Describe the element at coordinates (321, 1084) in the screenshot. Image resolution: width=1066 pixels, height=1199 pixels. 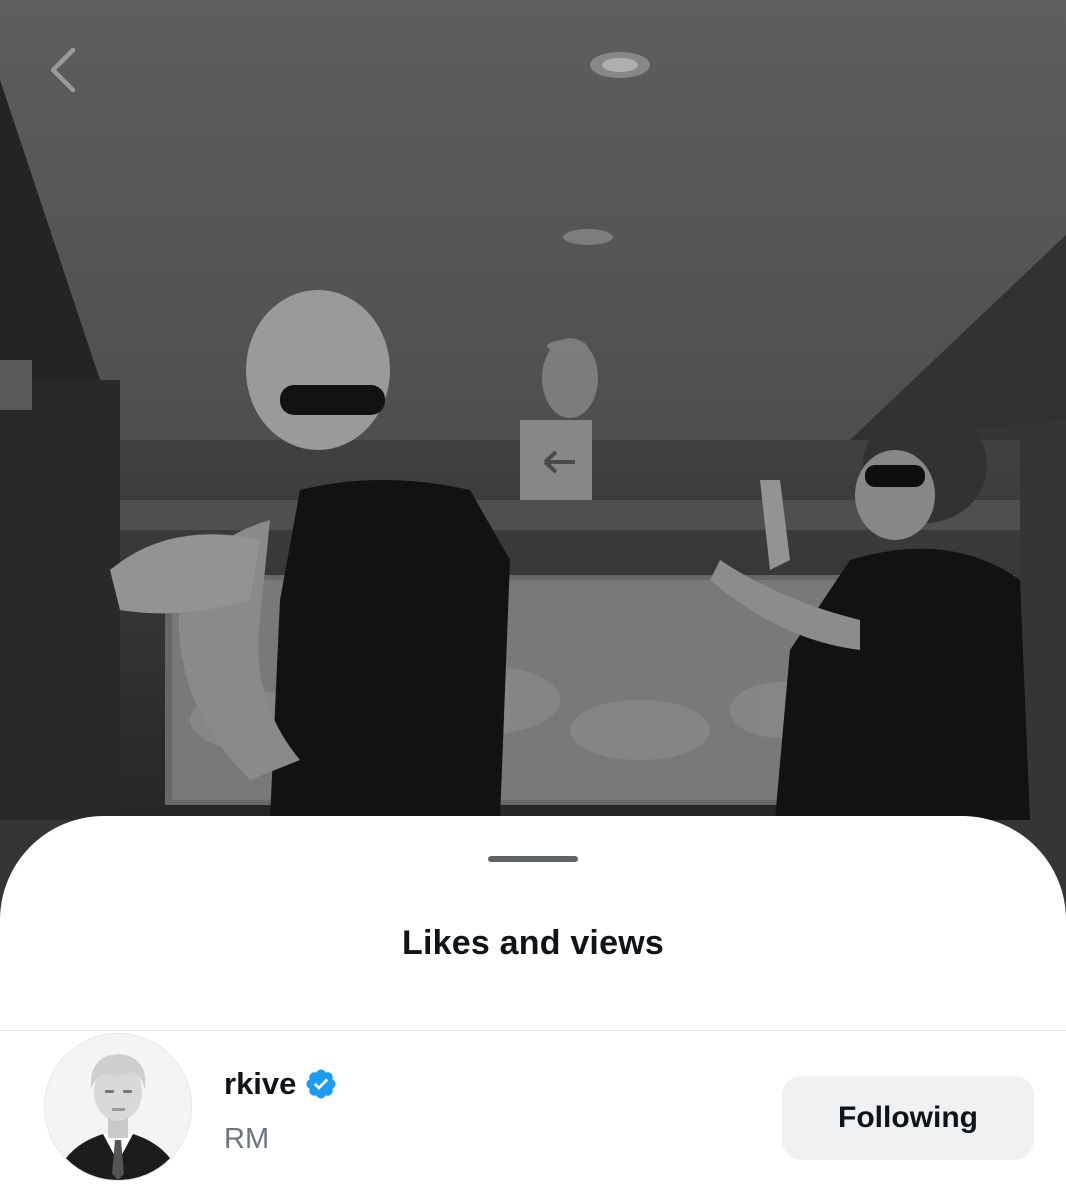
I see `verified-badge-icon` at that location.